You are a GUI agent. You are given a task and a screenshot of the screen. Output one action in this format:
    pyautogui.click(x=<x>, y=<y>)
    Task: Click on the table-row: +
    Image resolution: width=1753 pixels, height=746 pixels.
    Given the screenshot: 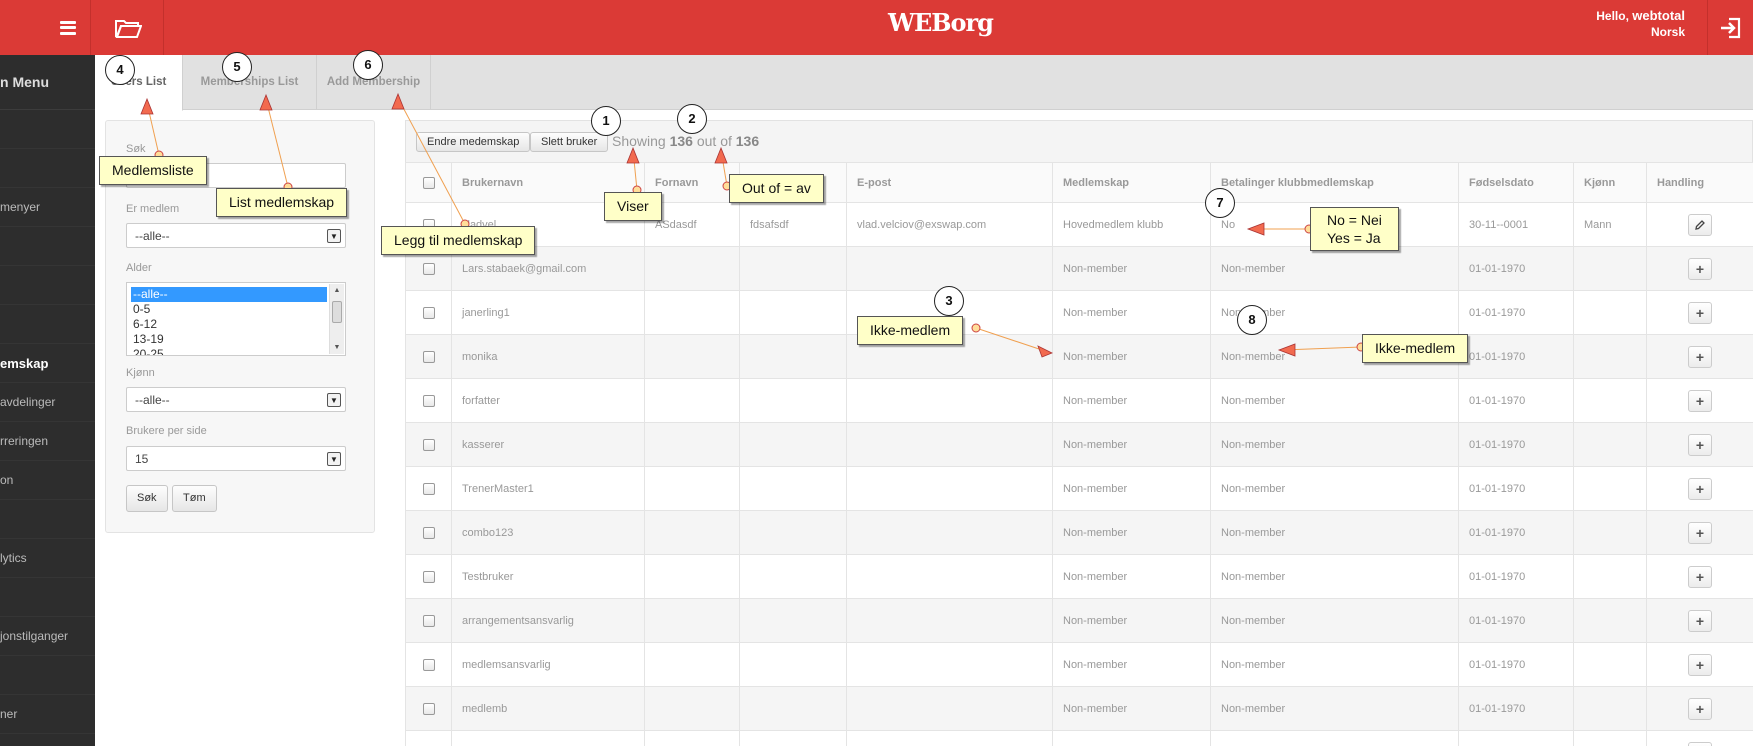 What is the action you would take?
    pyautogui.click(x=1079, y=738)
    